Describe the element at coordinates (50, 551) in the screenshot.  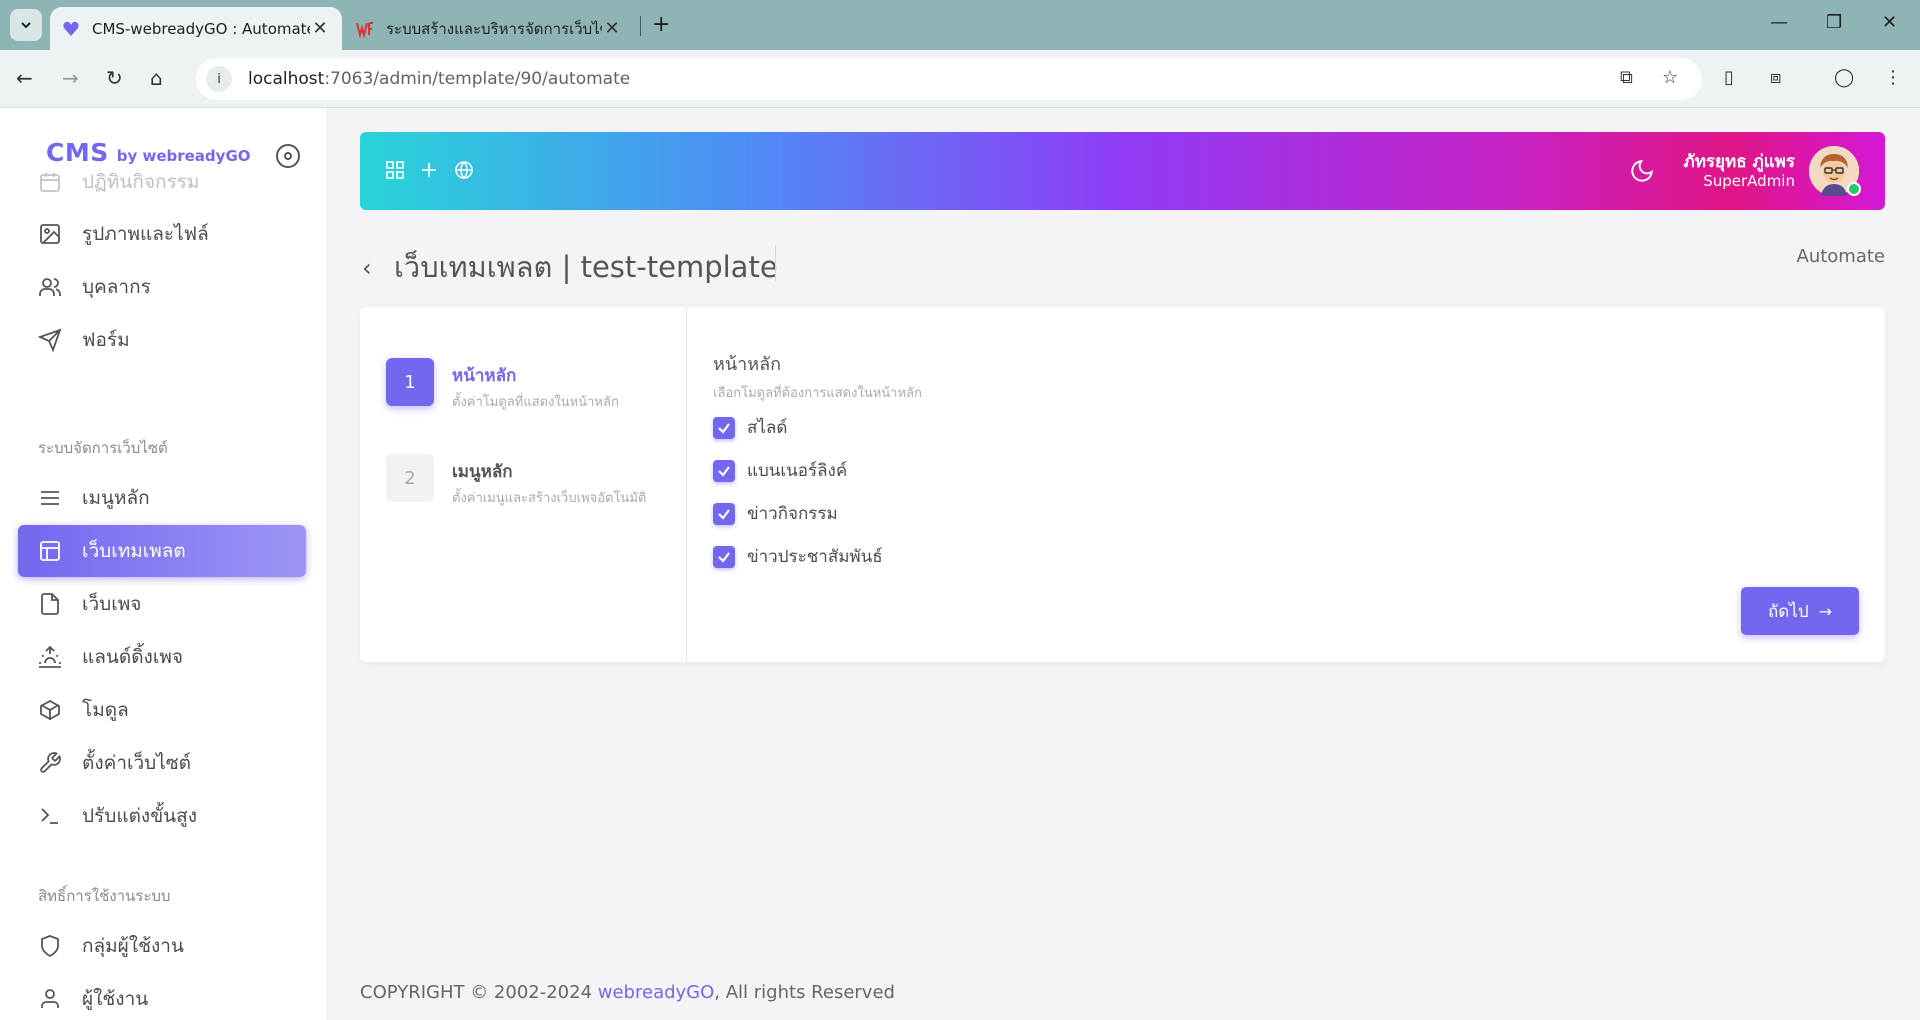
I see `layout-icon` at that location.